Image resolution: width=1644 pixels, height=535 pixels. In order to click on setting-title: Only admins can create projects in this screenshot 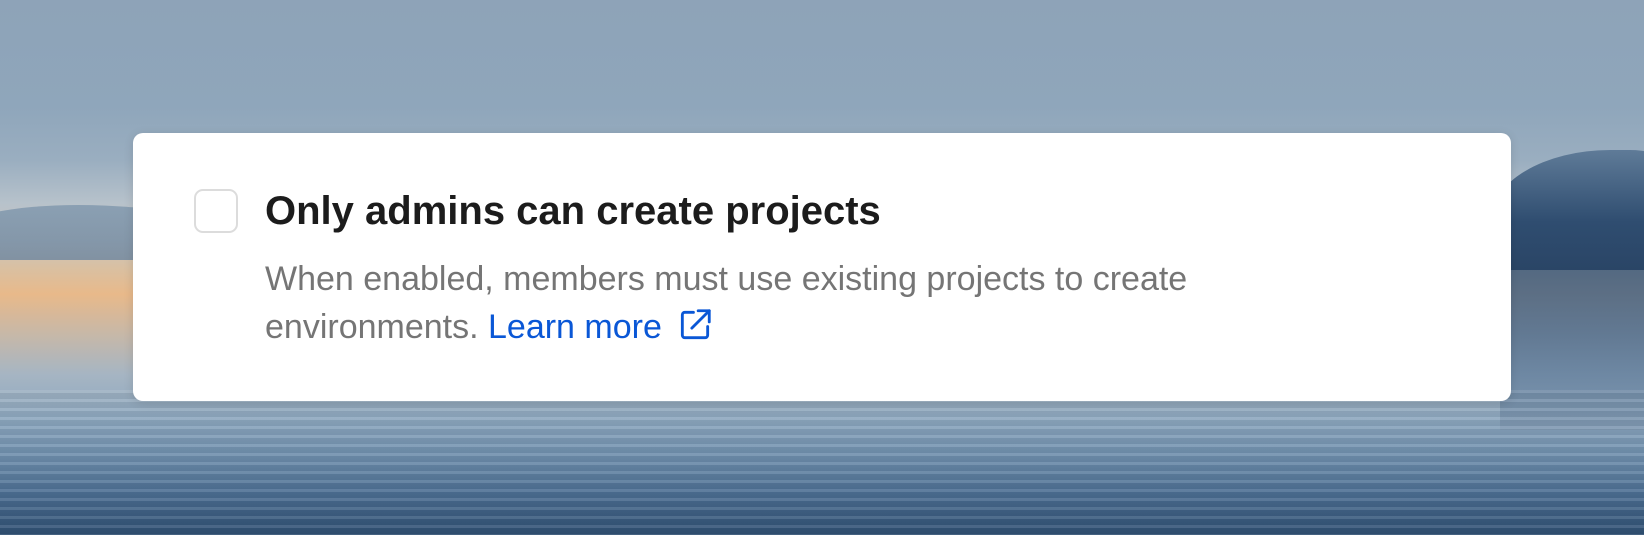, I will do `click(573, 211)`.